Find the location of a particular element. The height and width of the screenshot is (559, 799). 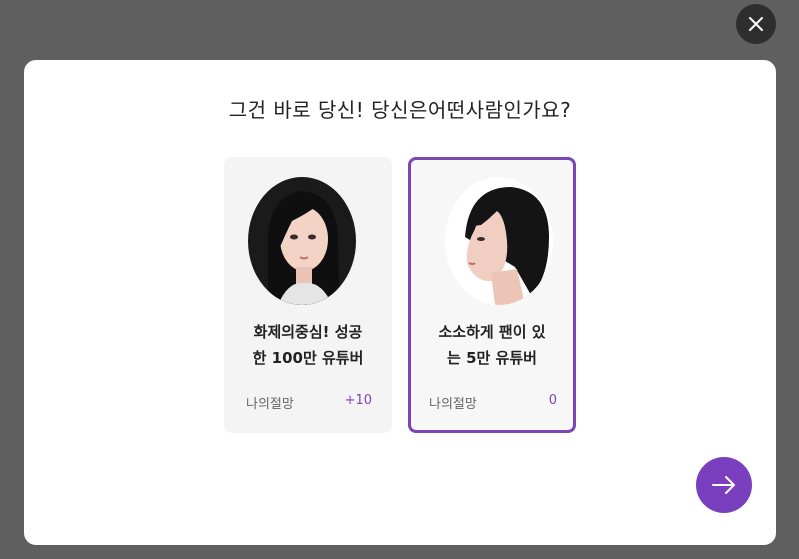

stat-value: 0 is located at coordinates (552, 400).